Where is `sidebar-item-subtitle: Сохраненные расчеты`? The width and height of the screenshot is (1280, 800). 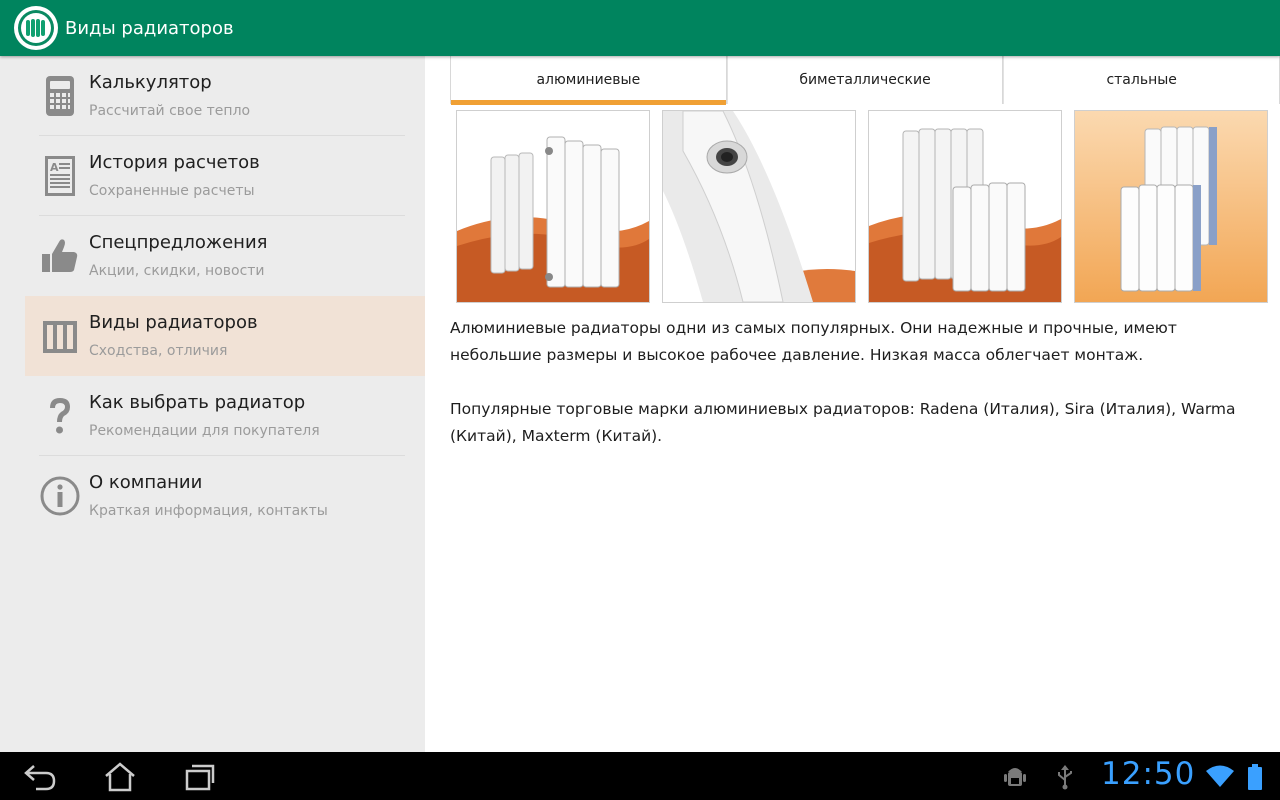 sidebar-item-subtitle: Сохраненные расчеты is located at coordinates (172, 191).